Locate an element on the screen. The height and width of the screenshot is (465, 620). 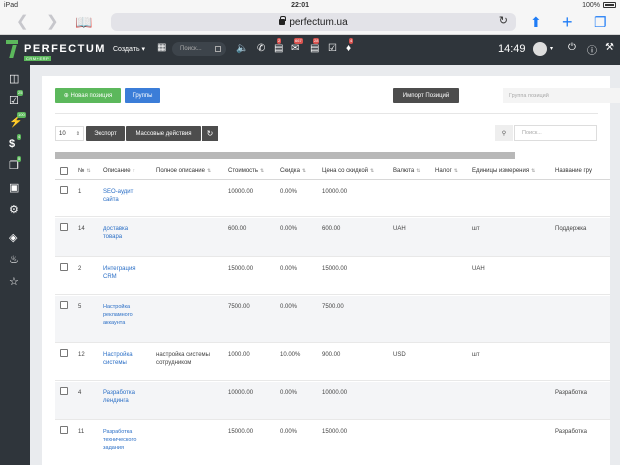
power-icon: ⏻ is located at coordinates (572, 47).